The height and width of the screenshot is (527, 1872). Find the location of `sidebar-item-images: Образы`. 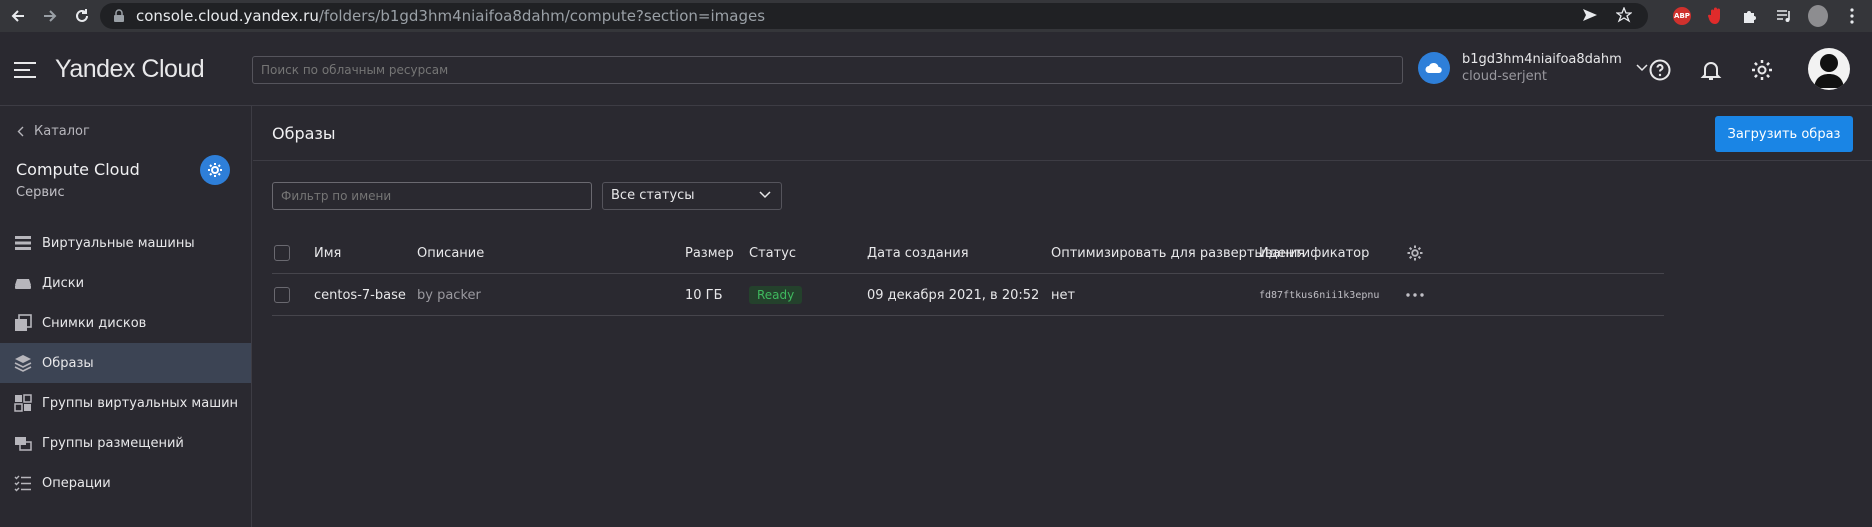

sidebar-item-images: Образы is located at coordinates (125, 363).